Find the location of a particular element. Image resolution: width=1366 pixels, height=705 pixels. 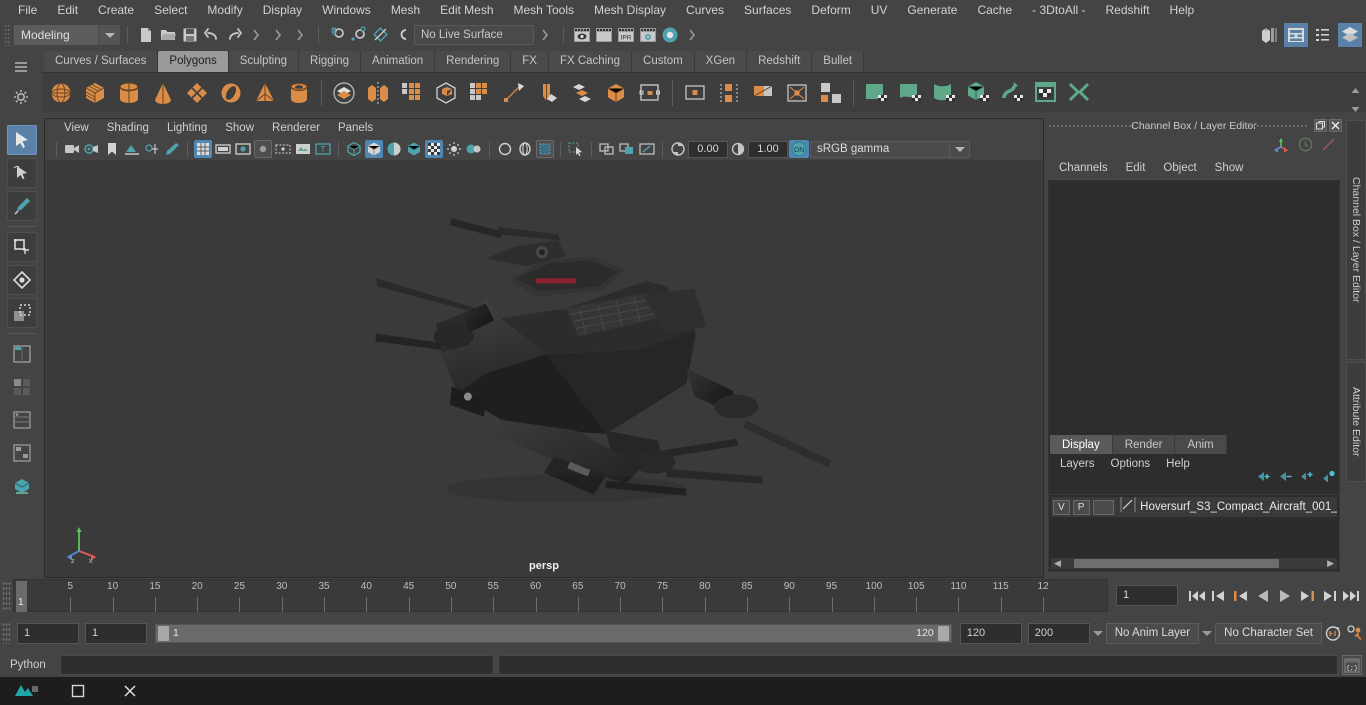

film-origin-icon is located at coordinates (283, 149).